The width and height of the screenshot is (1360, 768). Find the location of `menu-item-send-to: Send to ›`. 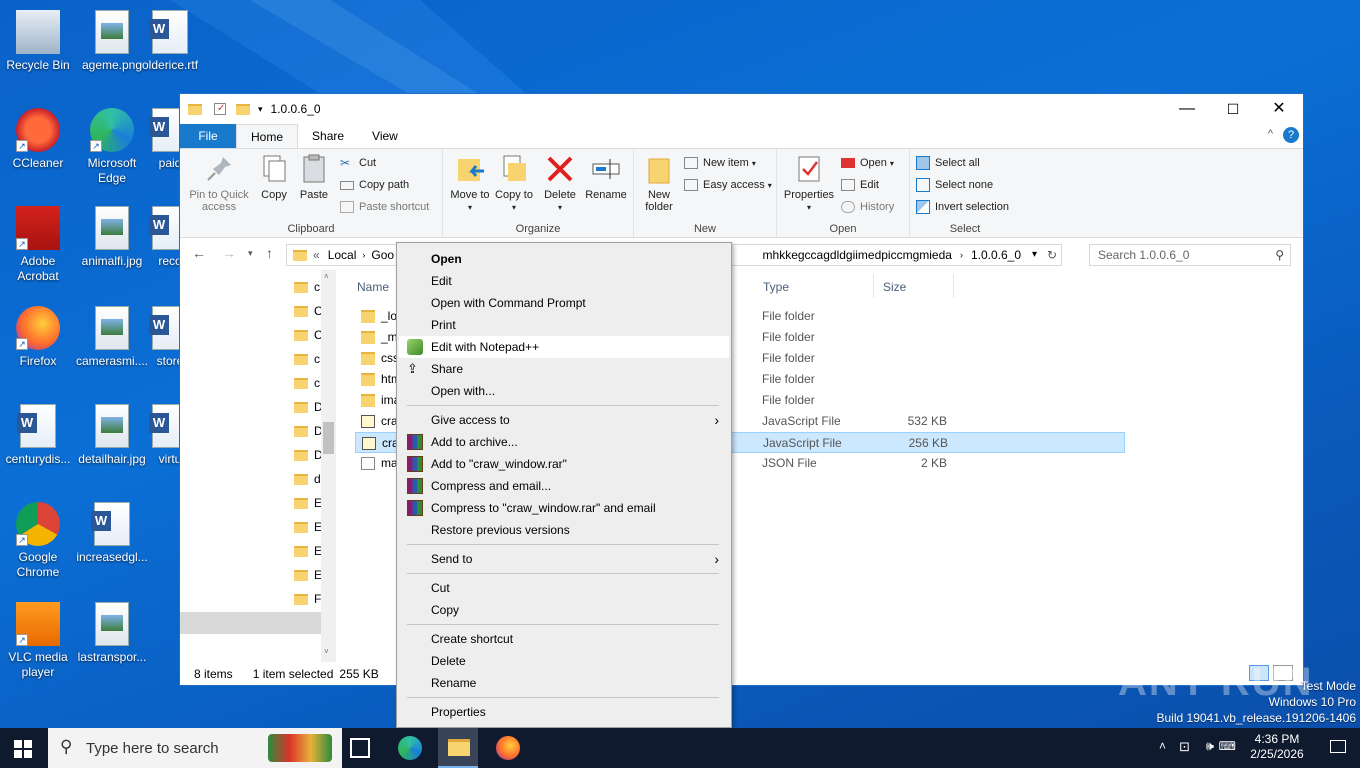

menu-item-send-to: Send to › is located at coordinates (564, 559).